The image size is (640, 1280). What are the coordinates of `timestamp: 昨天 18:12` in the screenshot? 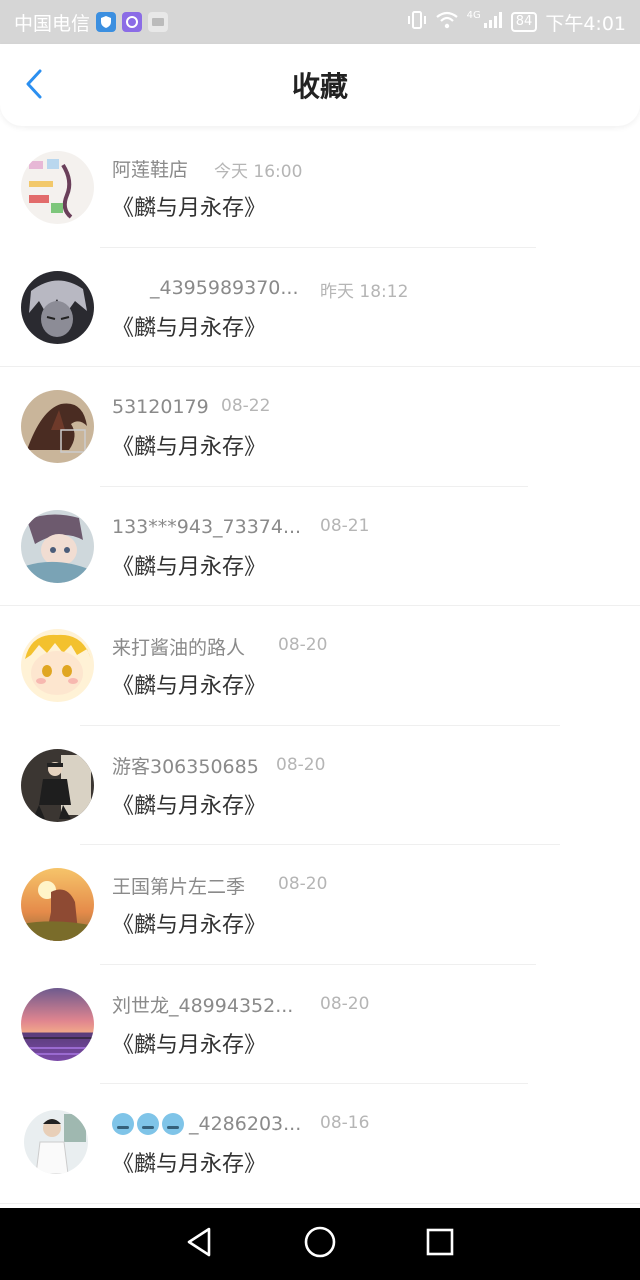 It's located at (364, 291).